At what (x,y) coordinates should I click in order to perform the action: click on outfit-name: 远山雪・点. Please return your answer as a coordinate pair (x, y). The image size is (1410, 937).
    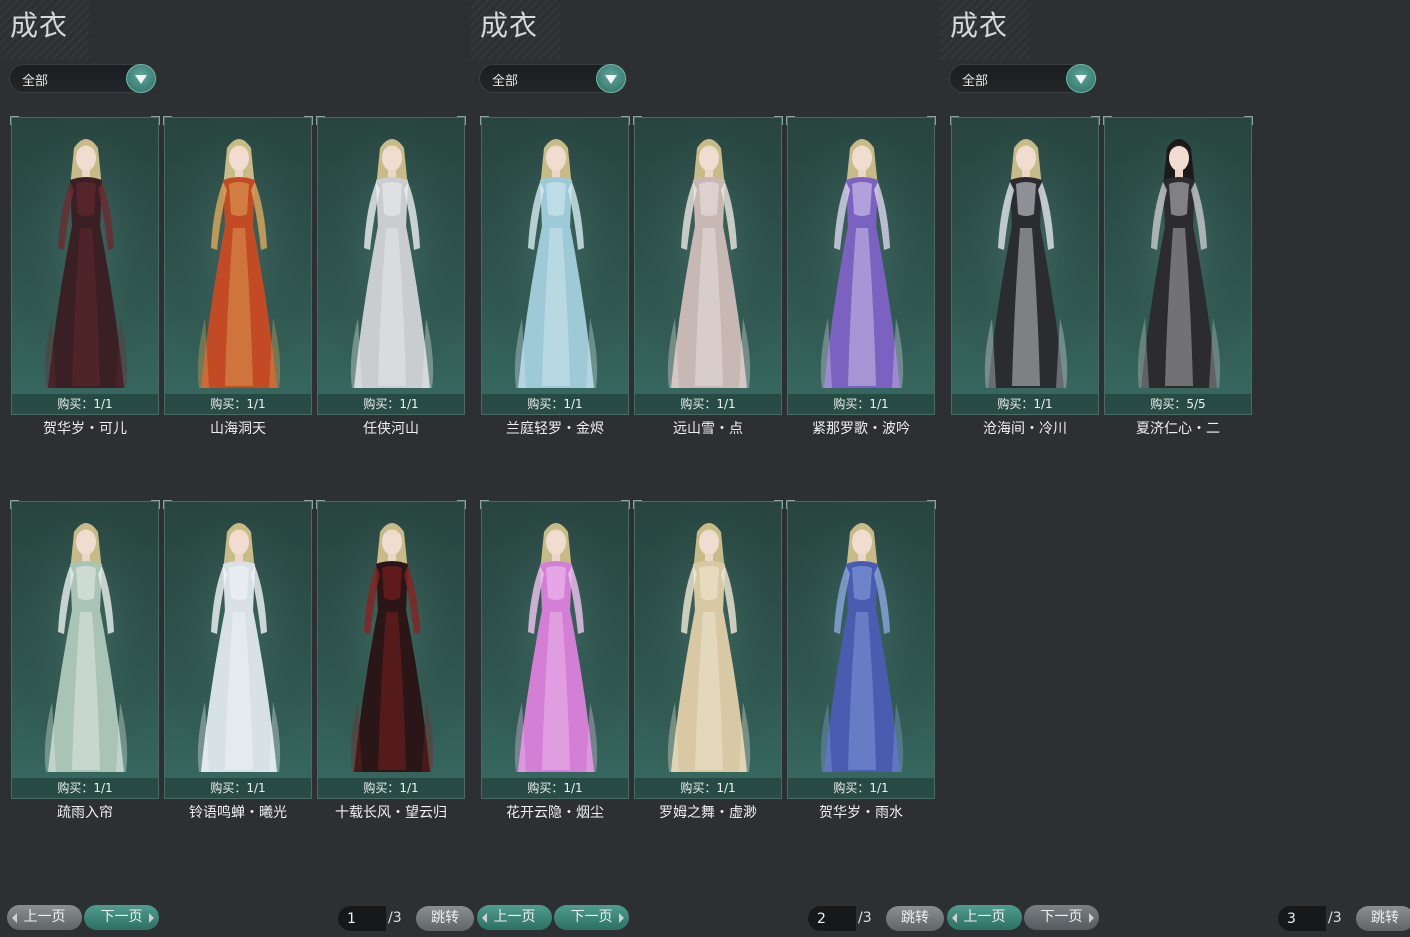
    Looking at the image, I should click on (708, 429).